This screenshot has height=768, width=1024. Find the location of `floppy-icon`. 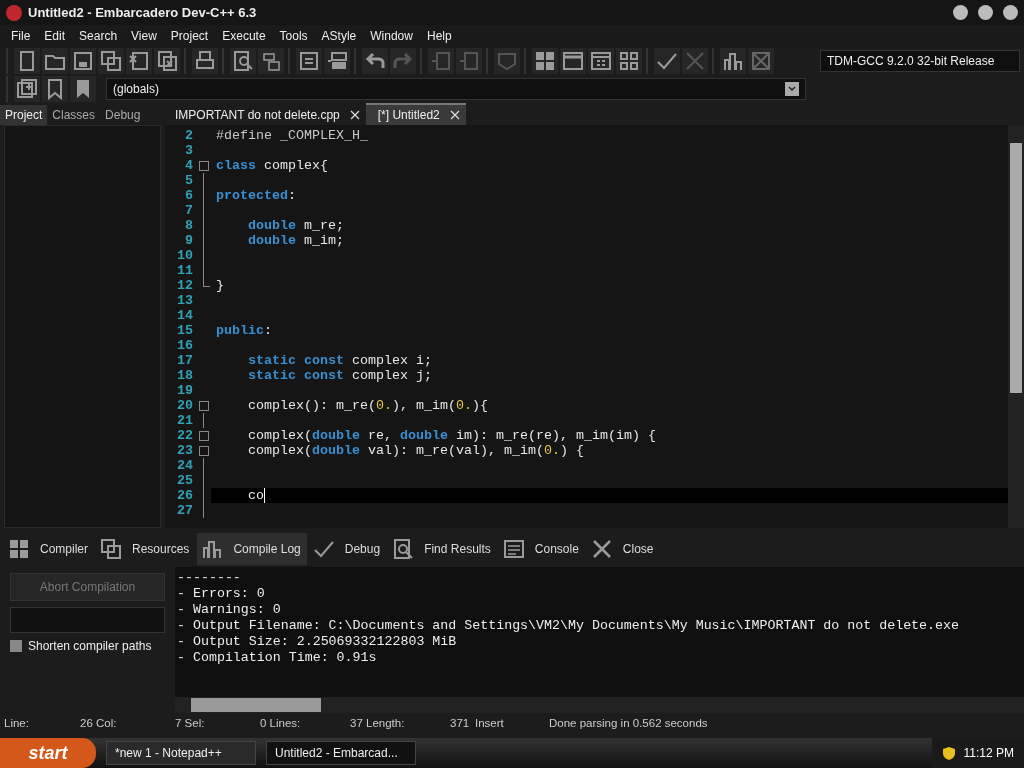

floppy-icon is located at coordinates (83, 61).